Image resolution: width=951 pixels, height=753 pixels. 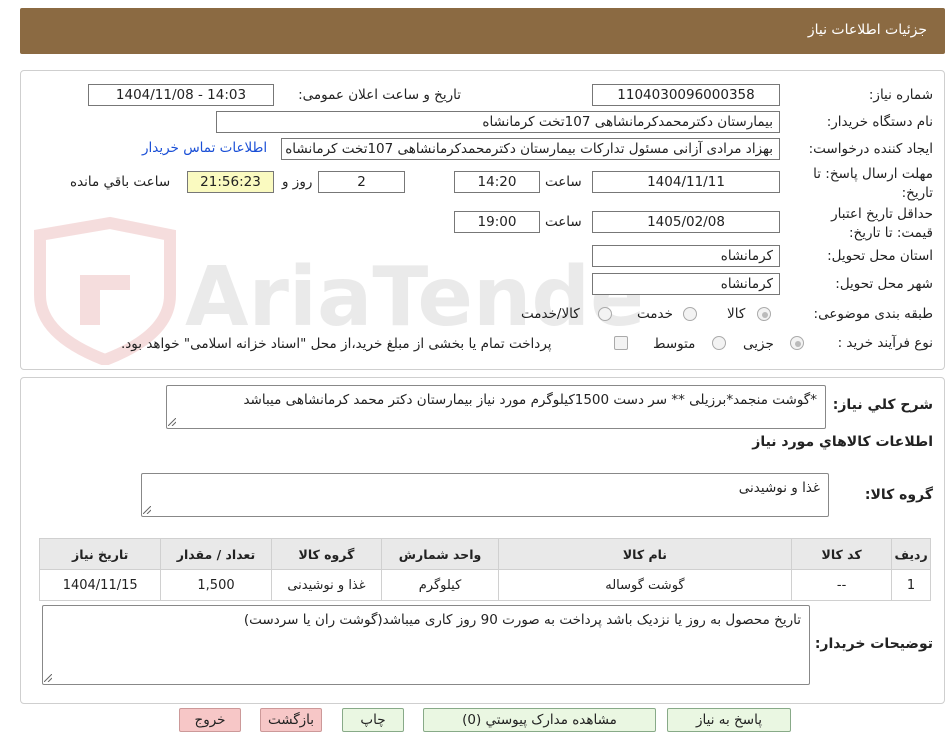 What do you see at coordinates (686, 222) in the screenshot?
I see `validity-date-field: 1405/02/08` at bounding box center [686, 222].